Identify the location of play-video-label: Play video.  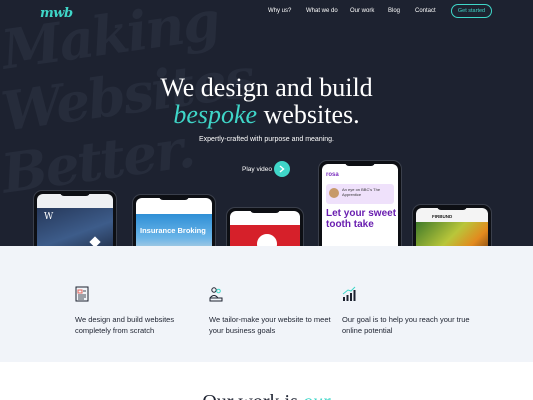
(257, 169).